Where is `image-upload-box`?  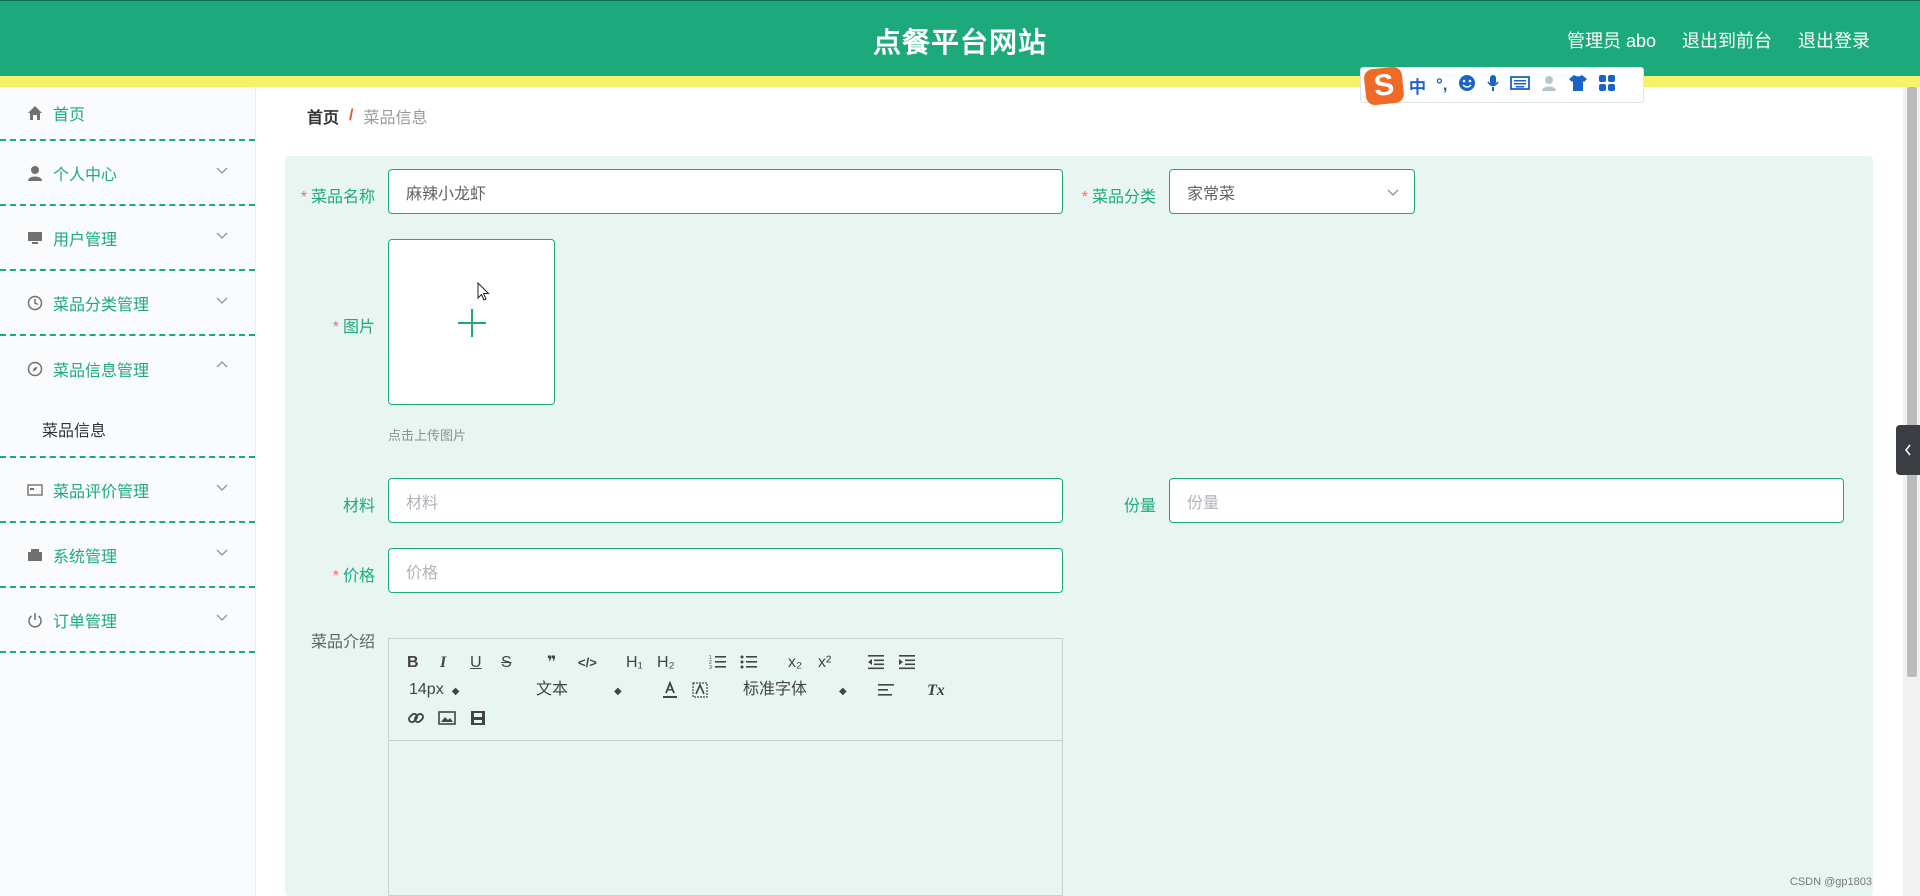
image-upload-box is located at coordinates (471, 322).